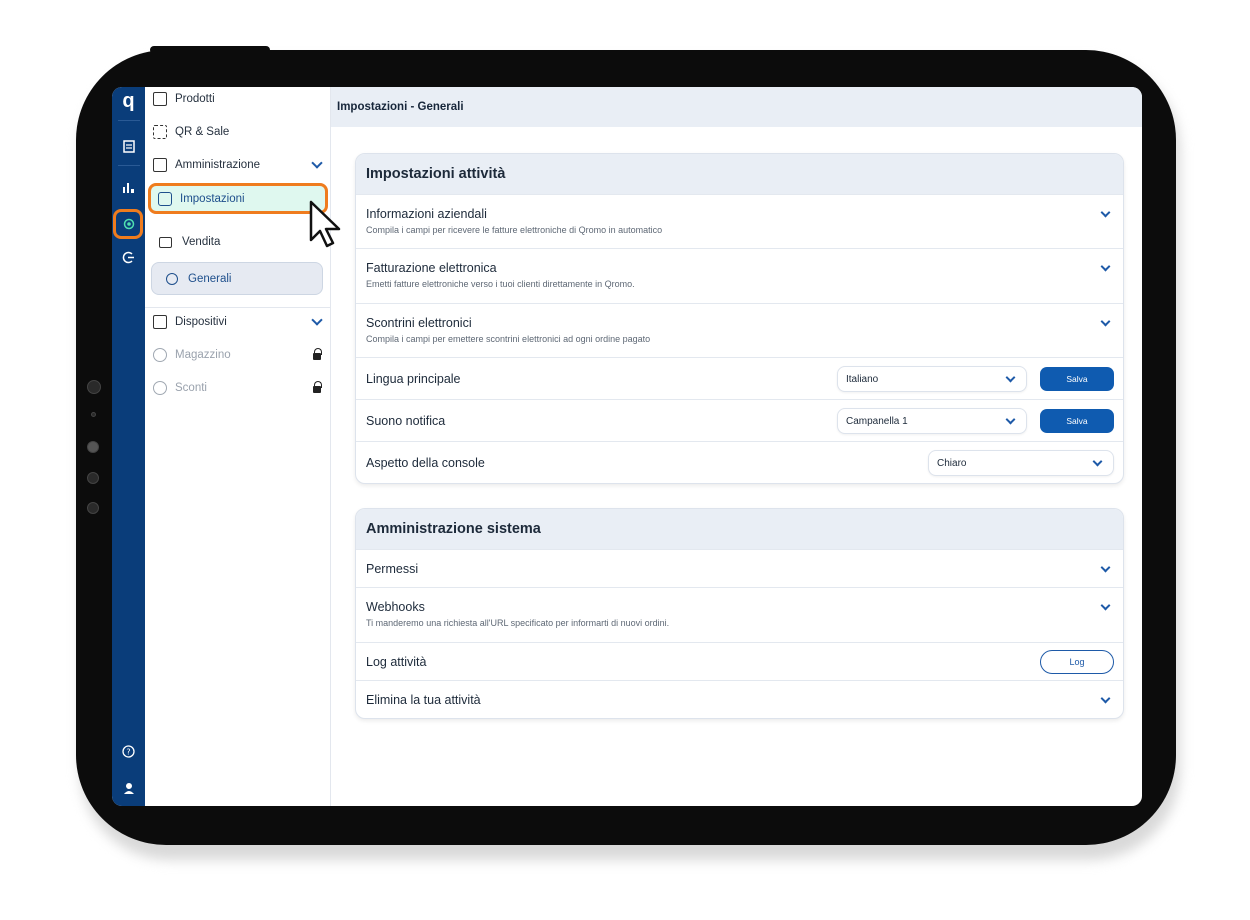 The image size is (1250, 920). What do you see at coordinates (237, 278) in the screenshot?
I see `sidebar-item-generali: Generali` at bounding box center [237, 278].